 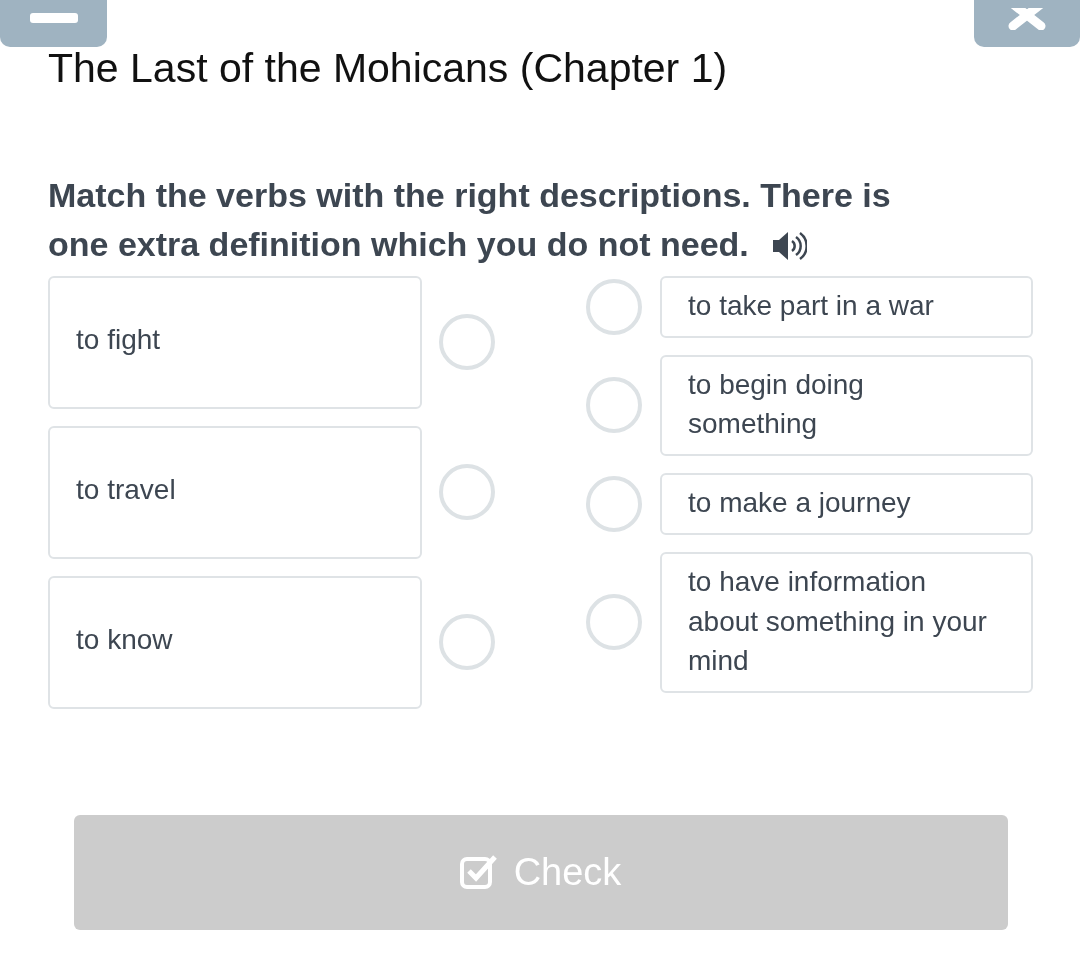 I want to click on close-icon, so click(x=1027, y=18).